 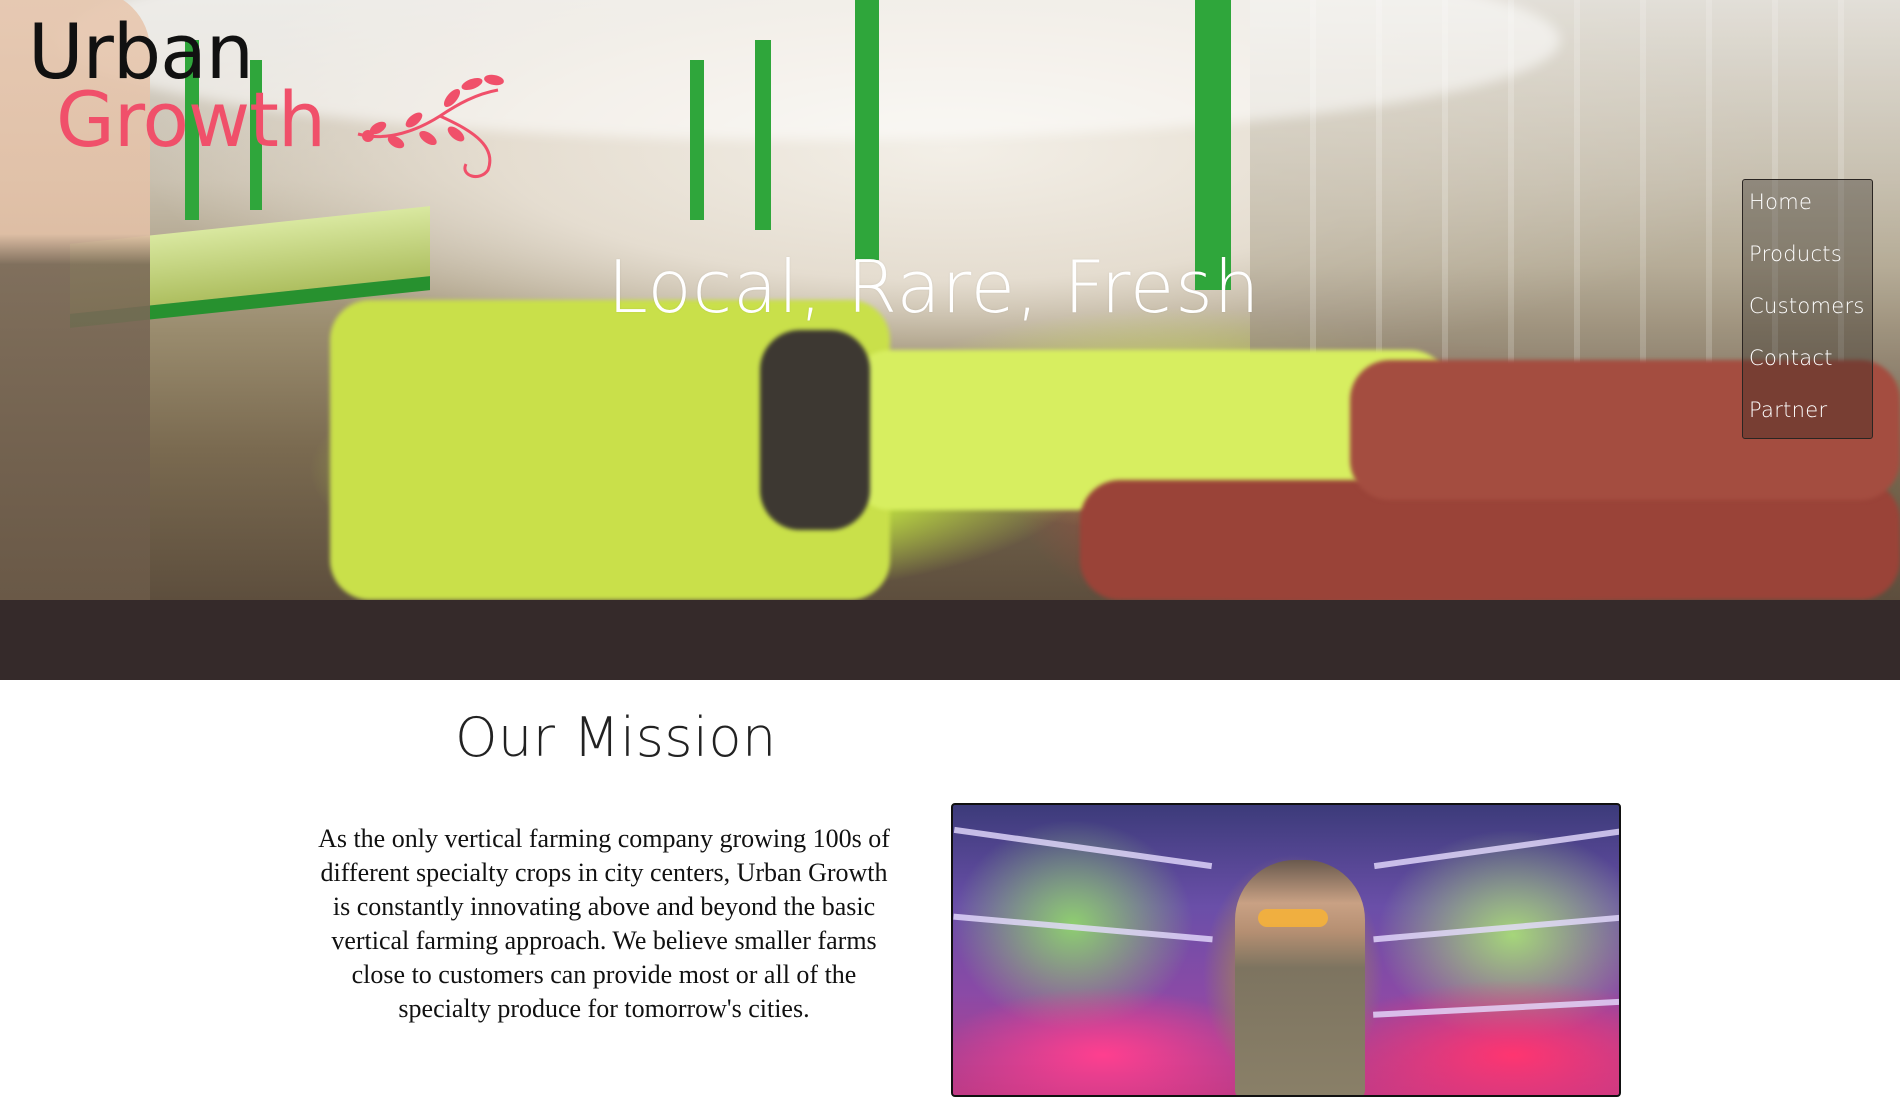 What do you see at coordinates (430, 126) in the screenshot?
I see `flower-vine-icon` at bounding box center [430, 126].